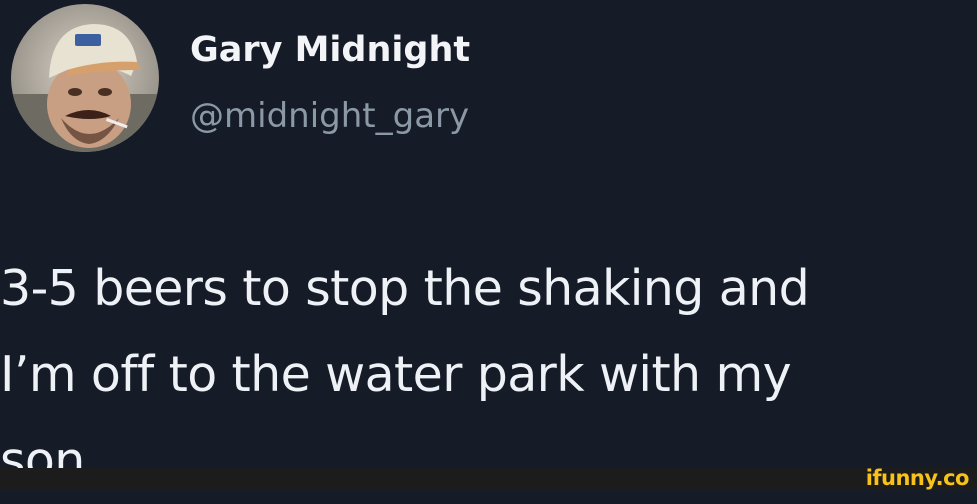 Image resolution: width=977 pixels, height=504 pixels. Describe the element at coordinates (488, 478) in the screenshot. I see `footer-bar: ifunny.co` at that location.